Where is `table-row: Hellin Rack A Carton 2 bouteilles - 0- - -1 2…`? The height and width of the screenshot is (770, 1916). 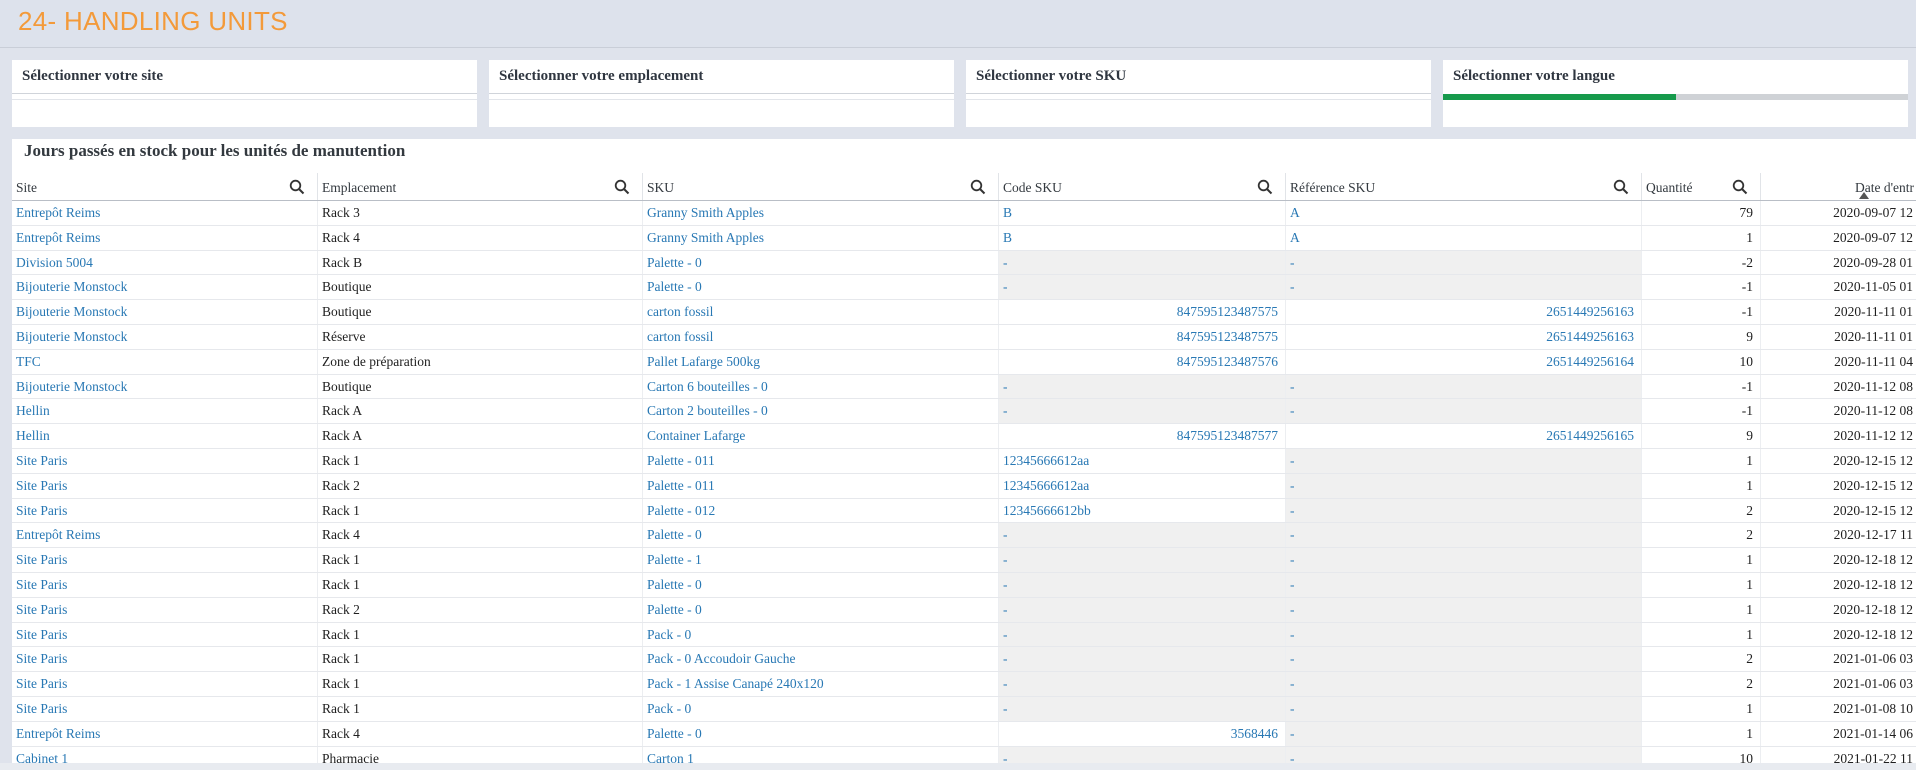 table-row: Hellin Rack A Carton 2 bouteilles - 0- - -1 2… is located at coordinates (964, 412).